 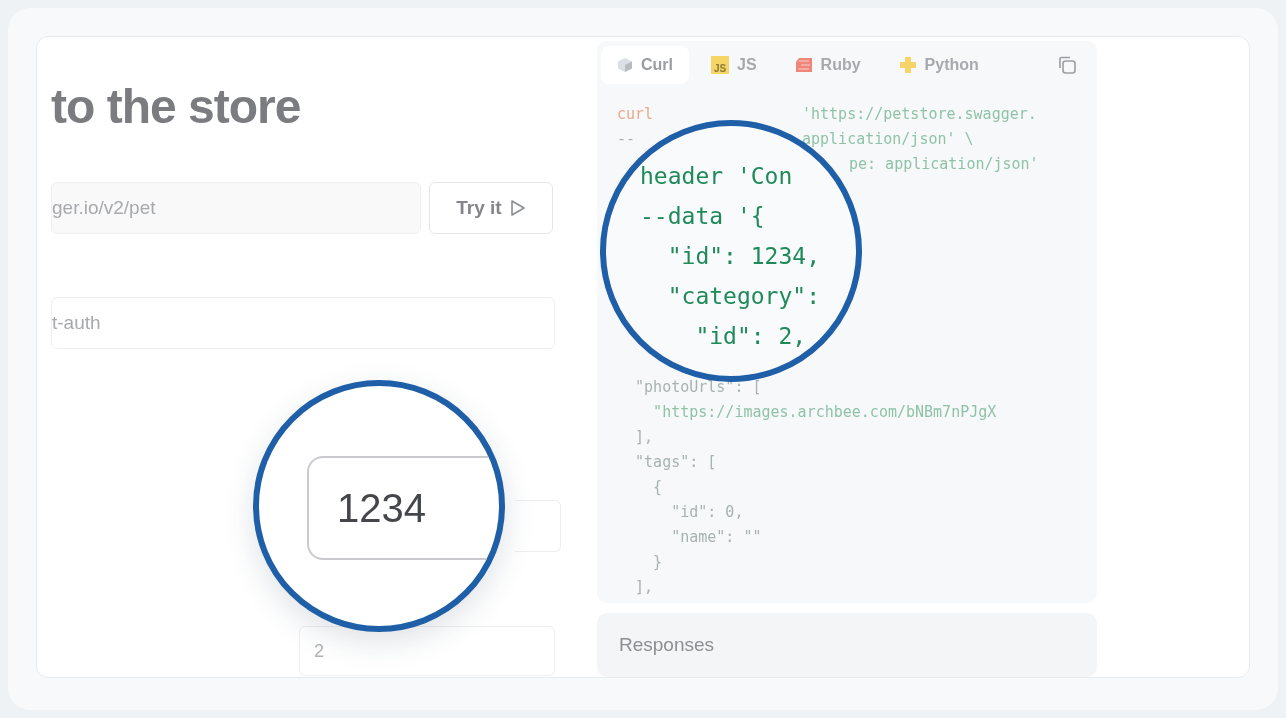 I want to click on cube-icon, so click(x=625, y=65).